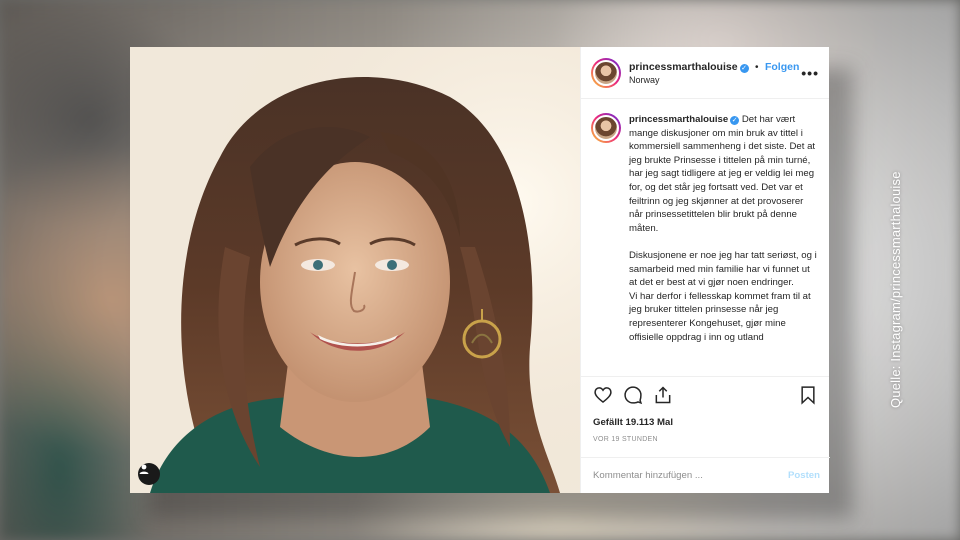 This screenshot has height=540, width=960. What do you see at coordinates (683, 67) in the screenshot?
I see `header-username: princessmarthalouise` at bounding box center [683, 67].